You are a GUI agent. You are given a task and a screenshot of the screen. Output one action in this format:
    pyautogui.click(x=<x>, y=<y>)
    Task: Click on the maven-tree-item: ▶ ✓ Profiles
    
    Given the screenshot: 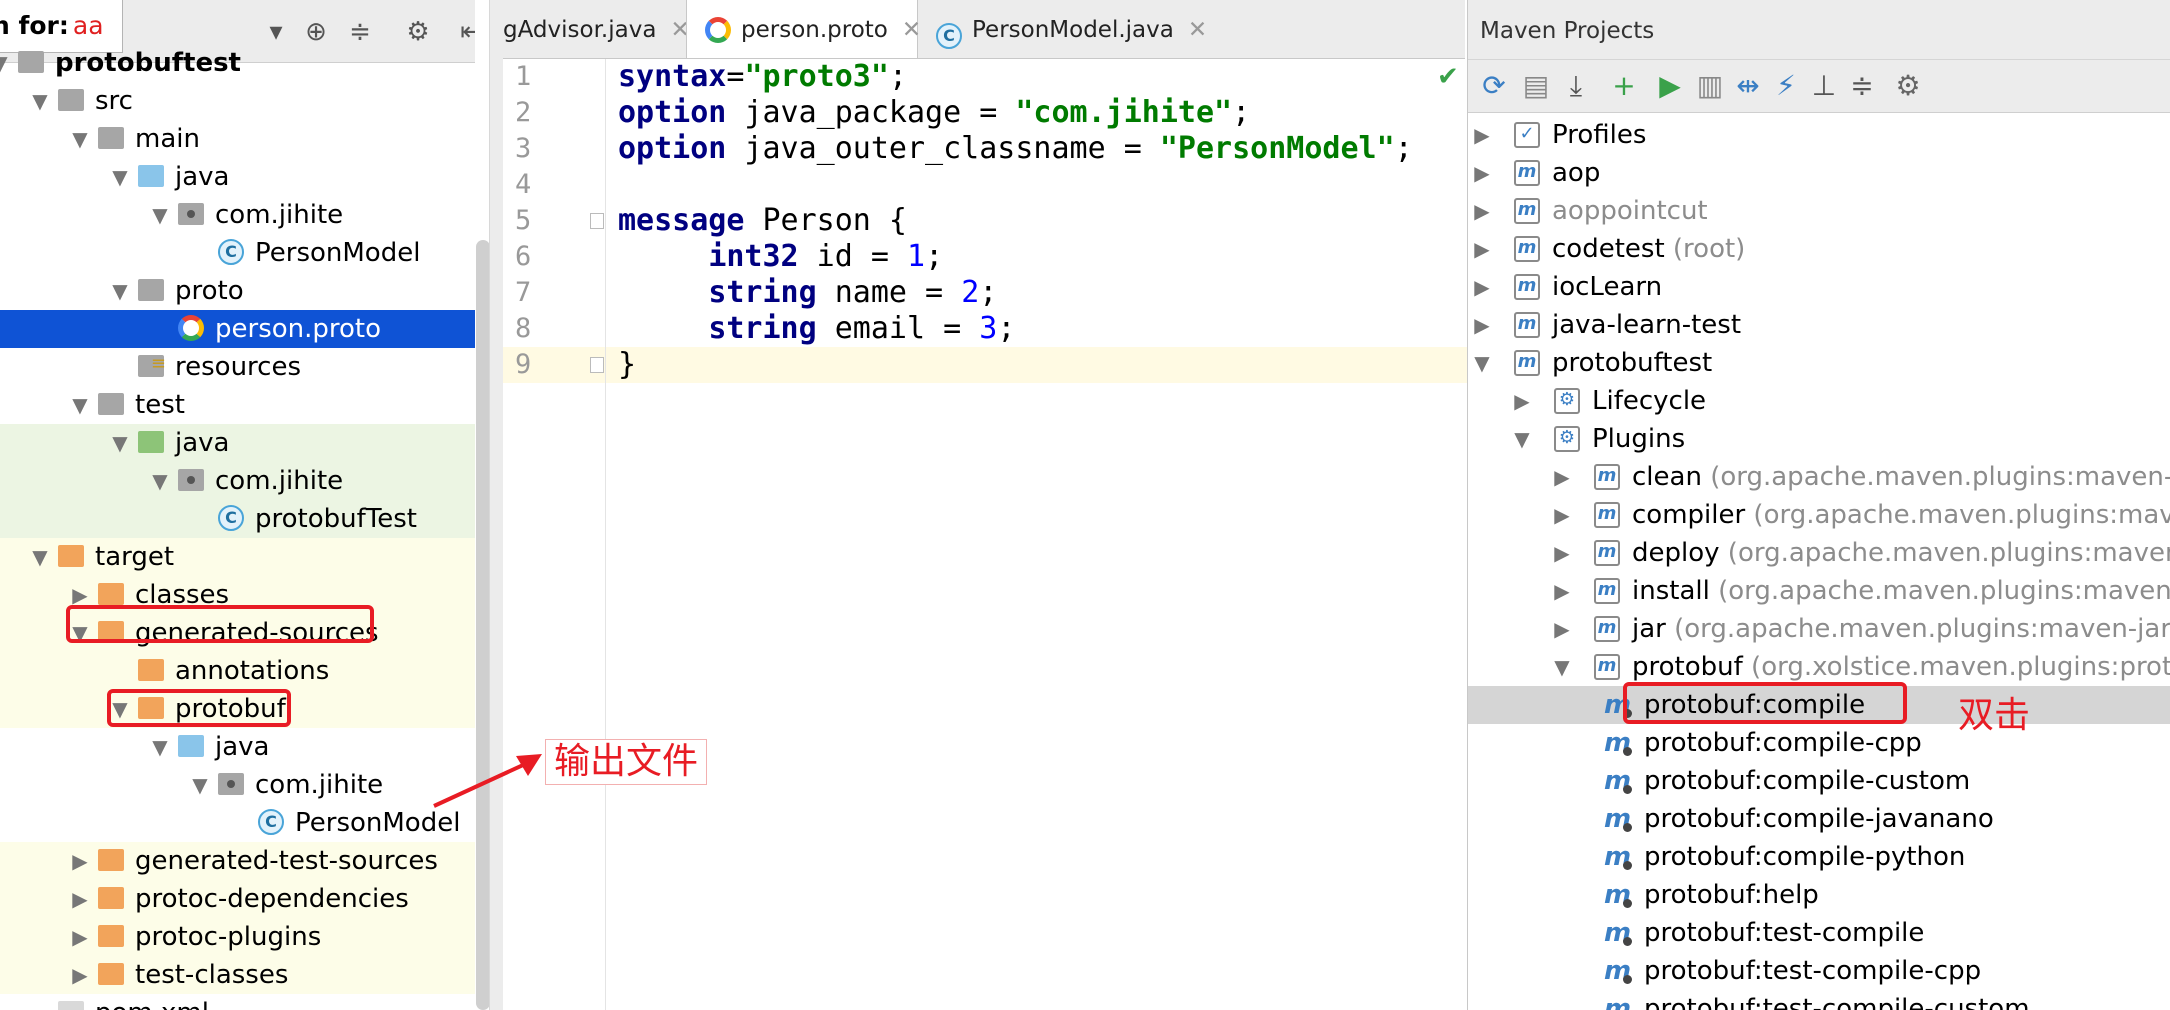 What is the action you would take?
    pyautogui.click(x=1819, y=135)
    